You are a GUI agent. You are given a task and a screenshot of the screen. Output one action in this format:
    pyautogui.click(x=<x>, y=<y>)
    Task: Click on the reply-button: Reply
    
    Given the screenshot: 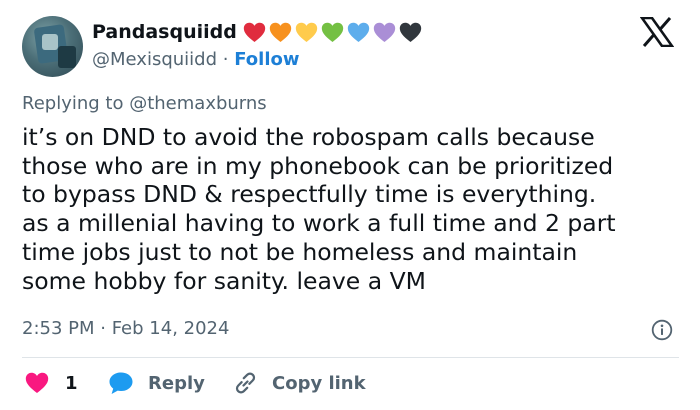 What is the action you would take?
    pyautogui.click(x=156, y=383)
    